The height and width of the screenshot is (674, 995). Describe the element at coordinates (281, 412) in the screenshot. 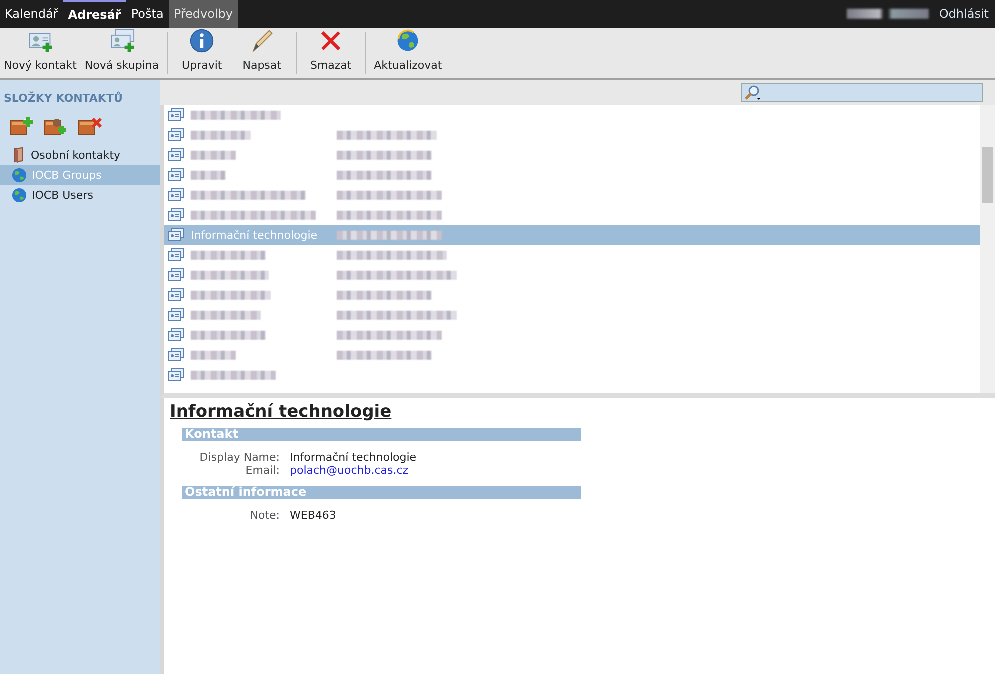

I see `contact-title: Informační technologie` at that location.